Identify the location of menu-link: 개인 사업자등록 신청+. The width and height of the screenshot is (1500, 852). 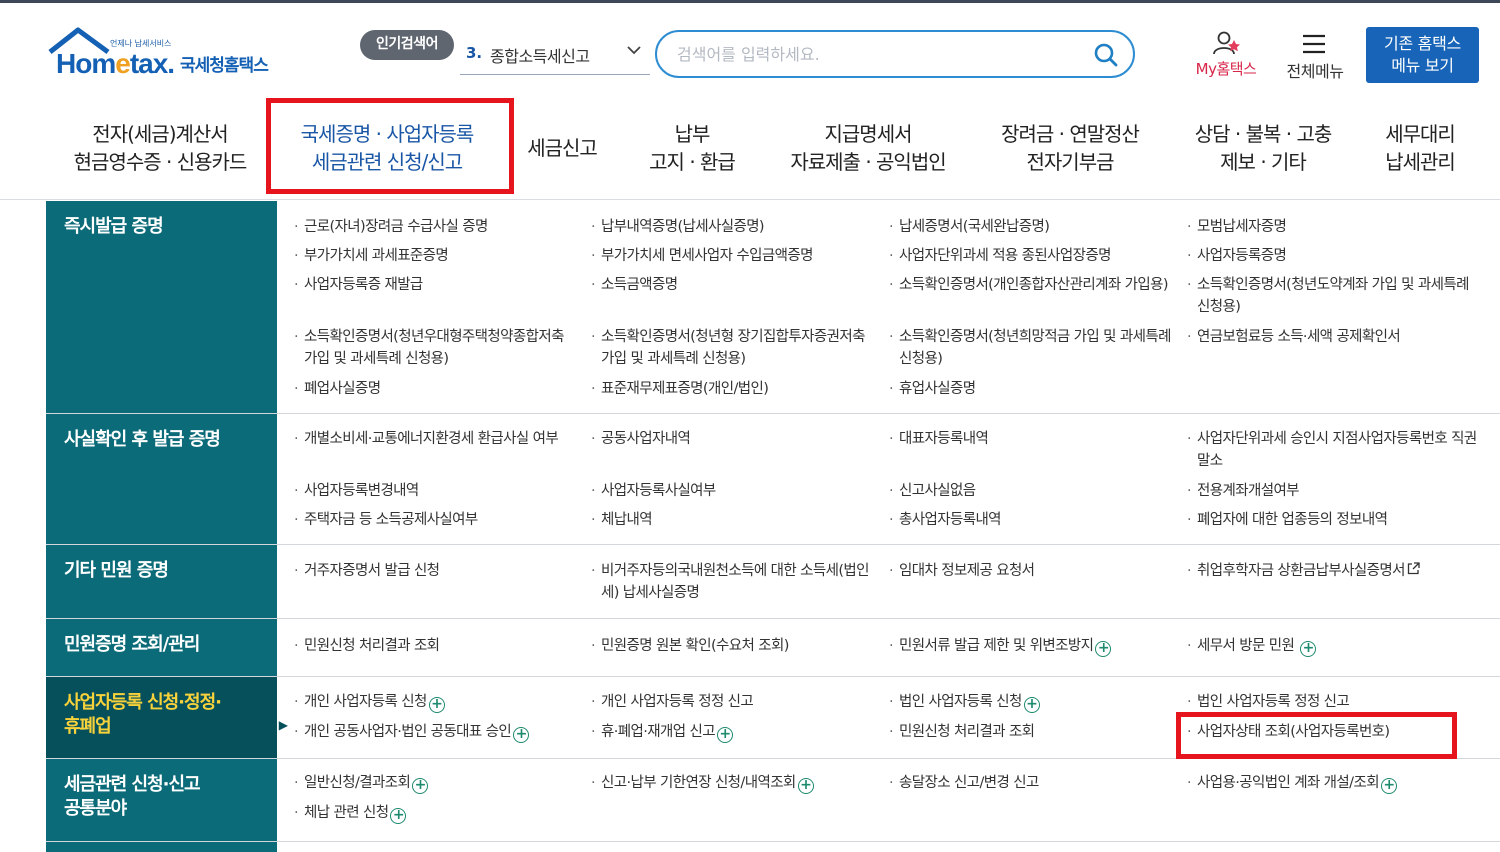
(434, 702).